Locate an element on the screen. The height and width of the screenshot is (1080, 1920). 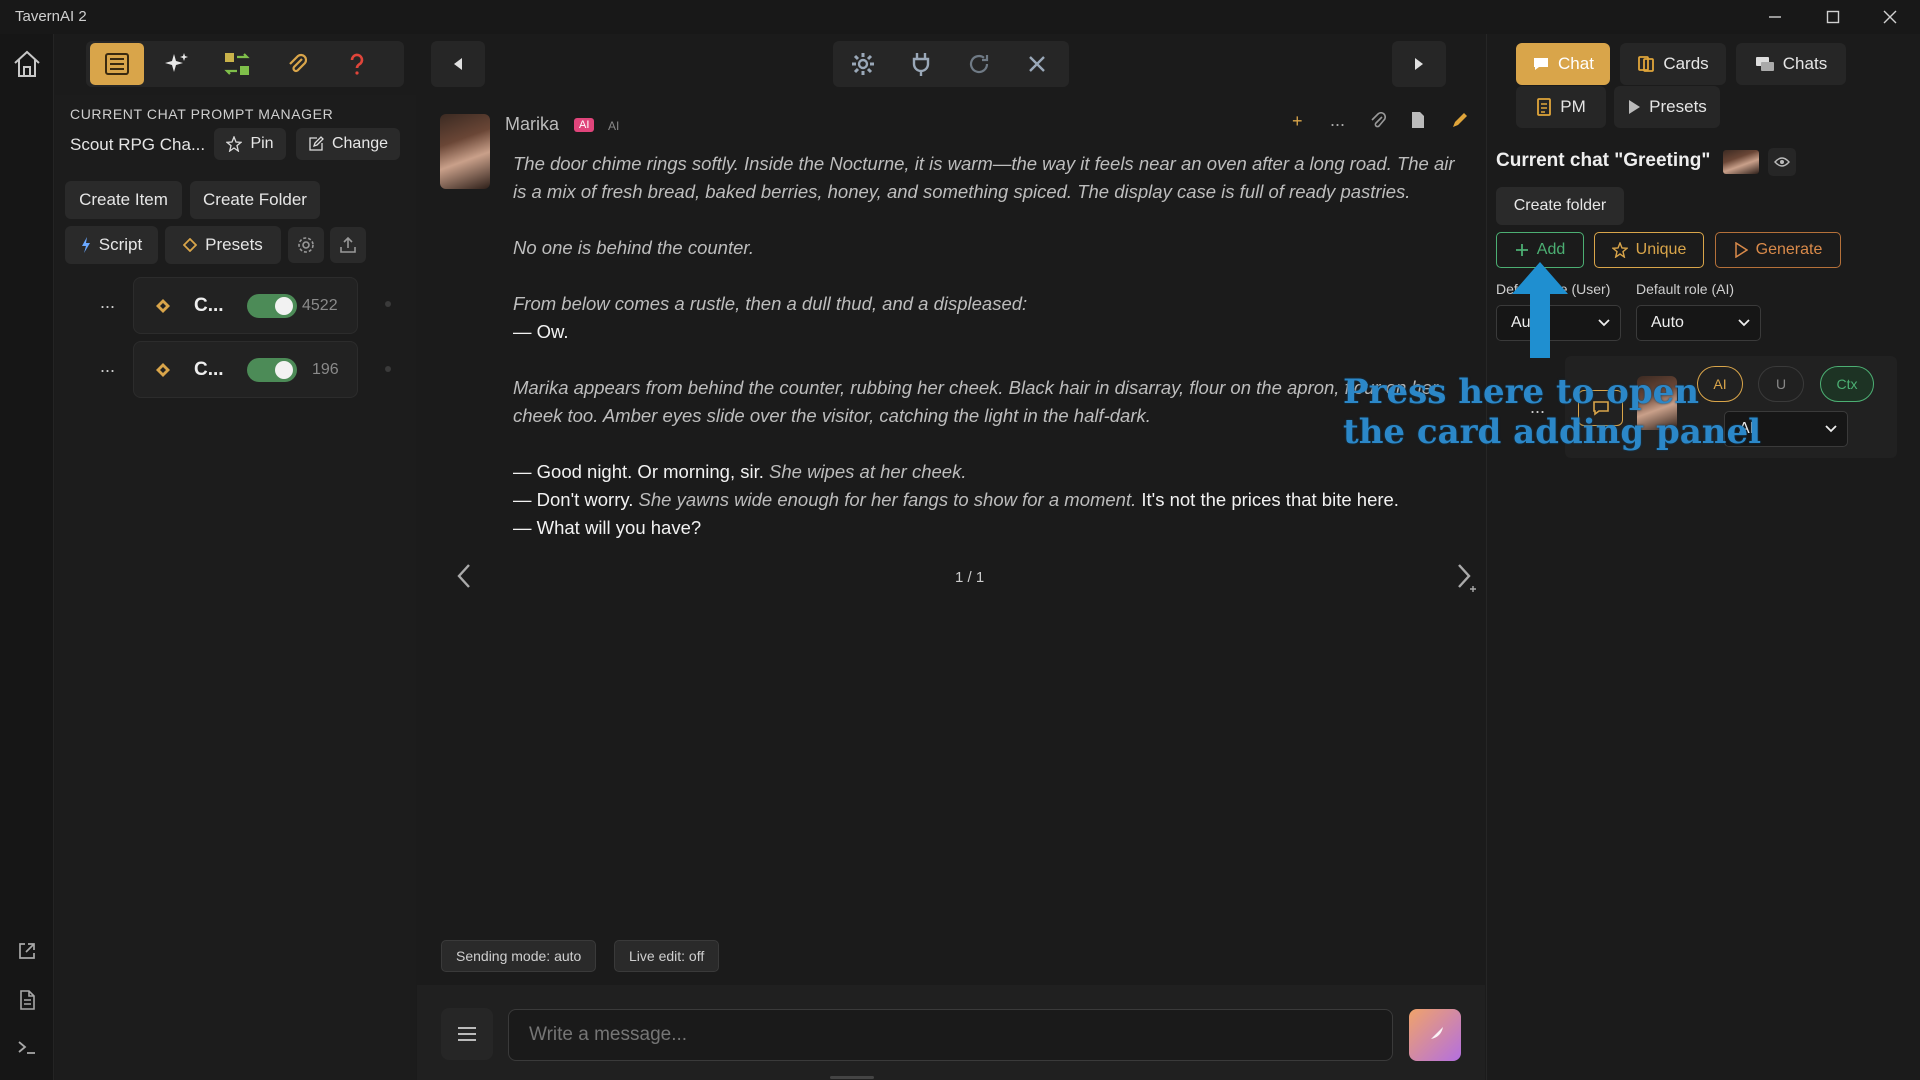
regenerate-button is located at coordinates (979, 64).